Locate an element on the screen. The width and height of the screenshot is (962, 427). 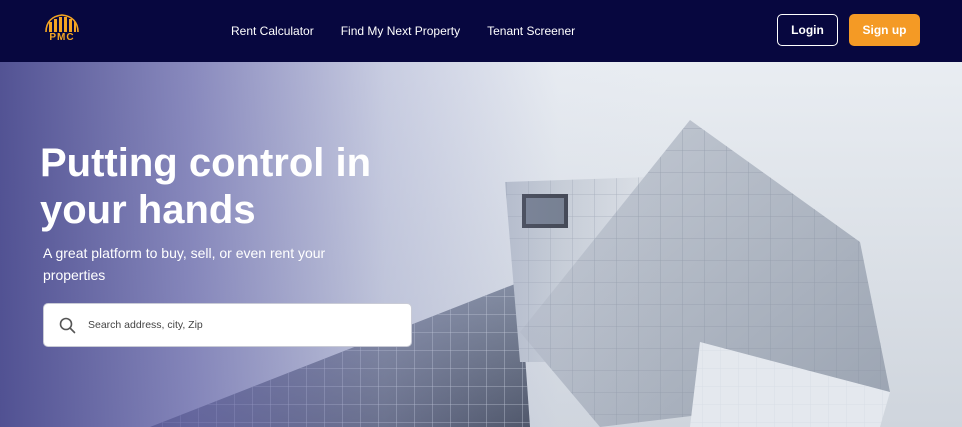
nav-link-rent-calculator: Rent Calculator is located at coordinates (272, 31).